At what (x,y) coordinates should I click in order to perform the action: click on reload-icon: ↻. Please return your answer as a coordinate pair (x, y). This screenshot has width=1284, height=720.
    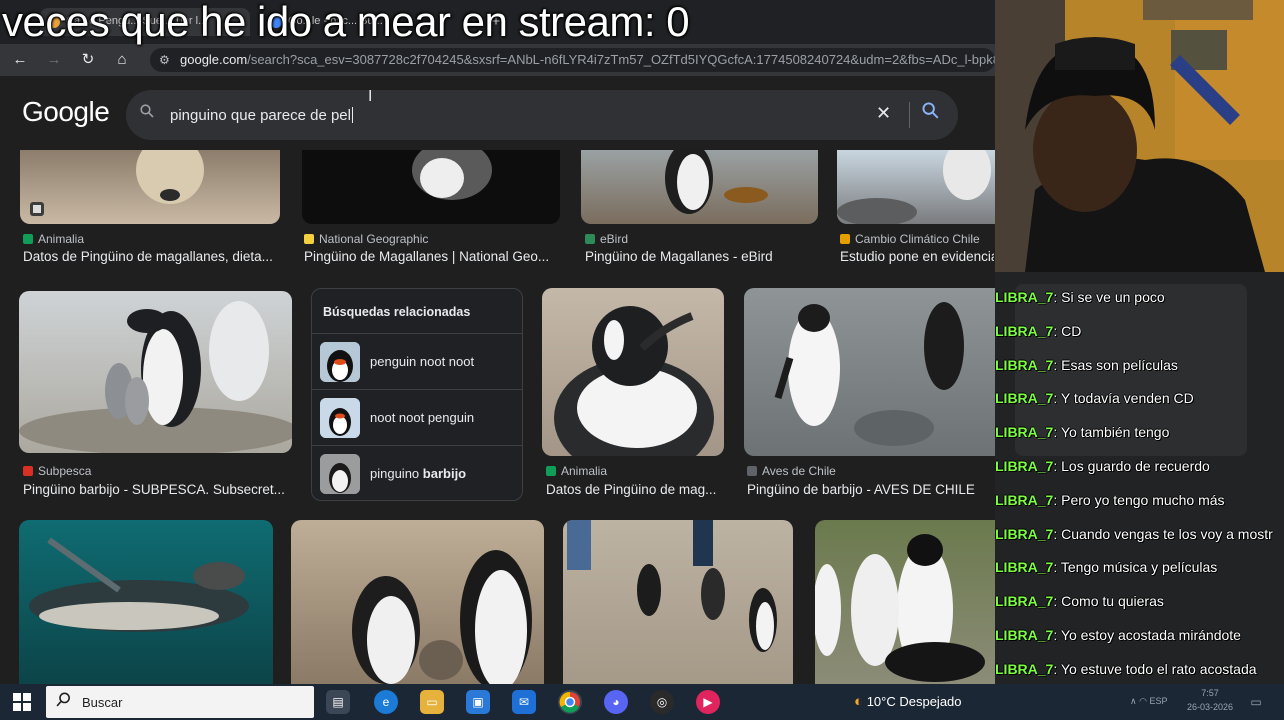
    Looking at the image, I should click on (88, 60).